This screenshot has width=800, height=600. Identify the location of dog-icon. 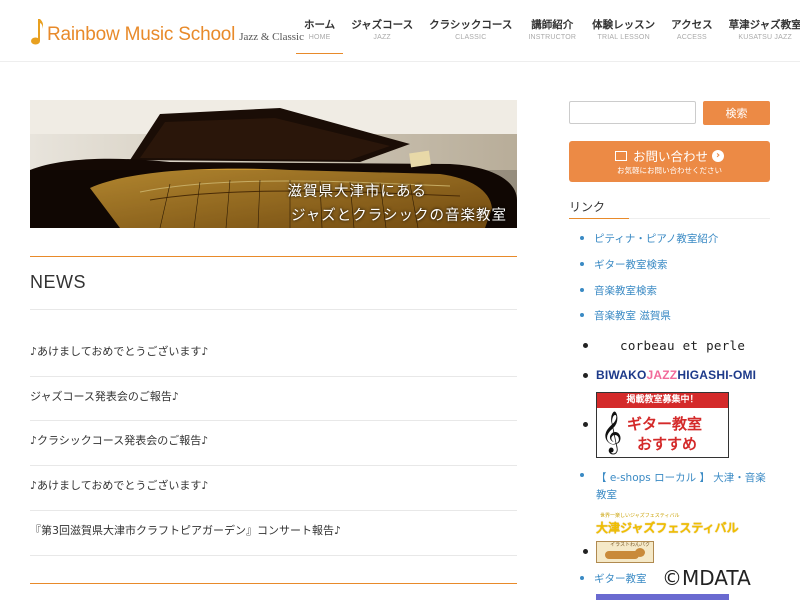
(622, 555).